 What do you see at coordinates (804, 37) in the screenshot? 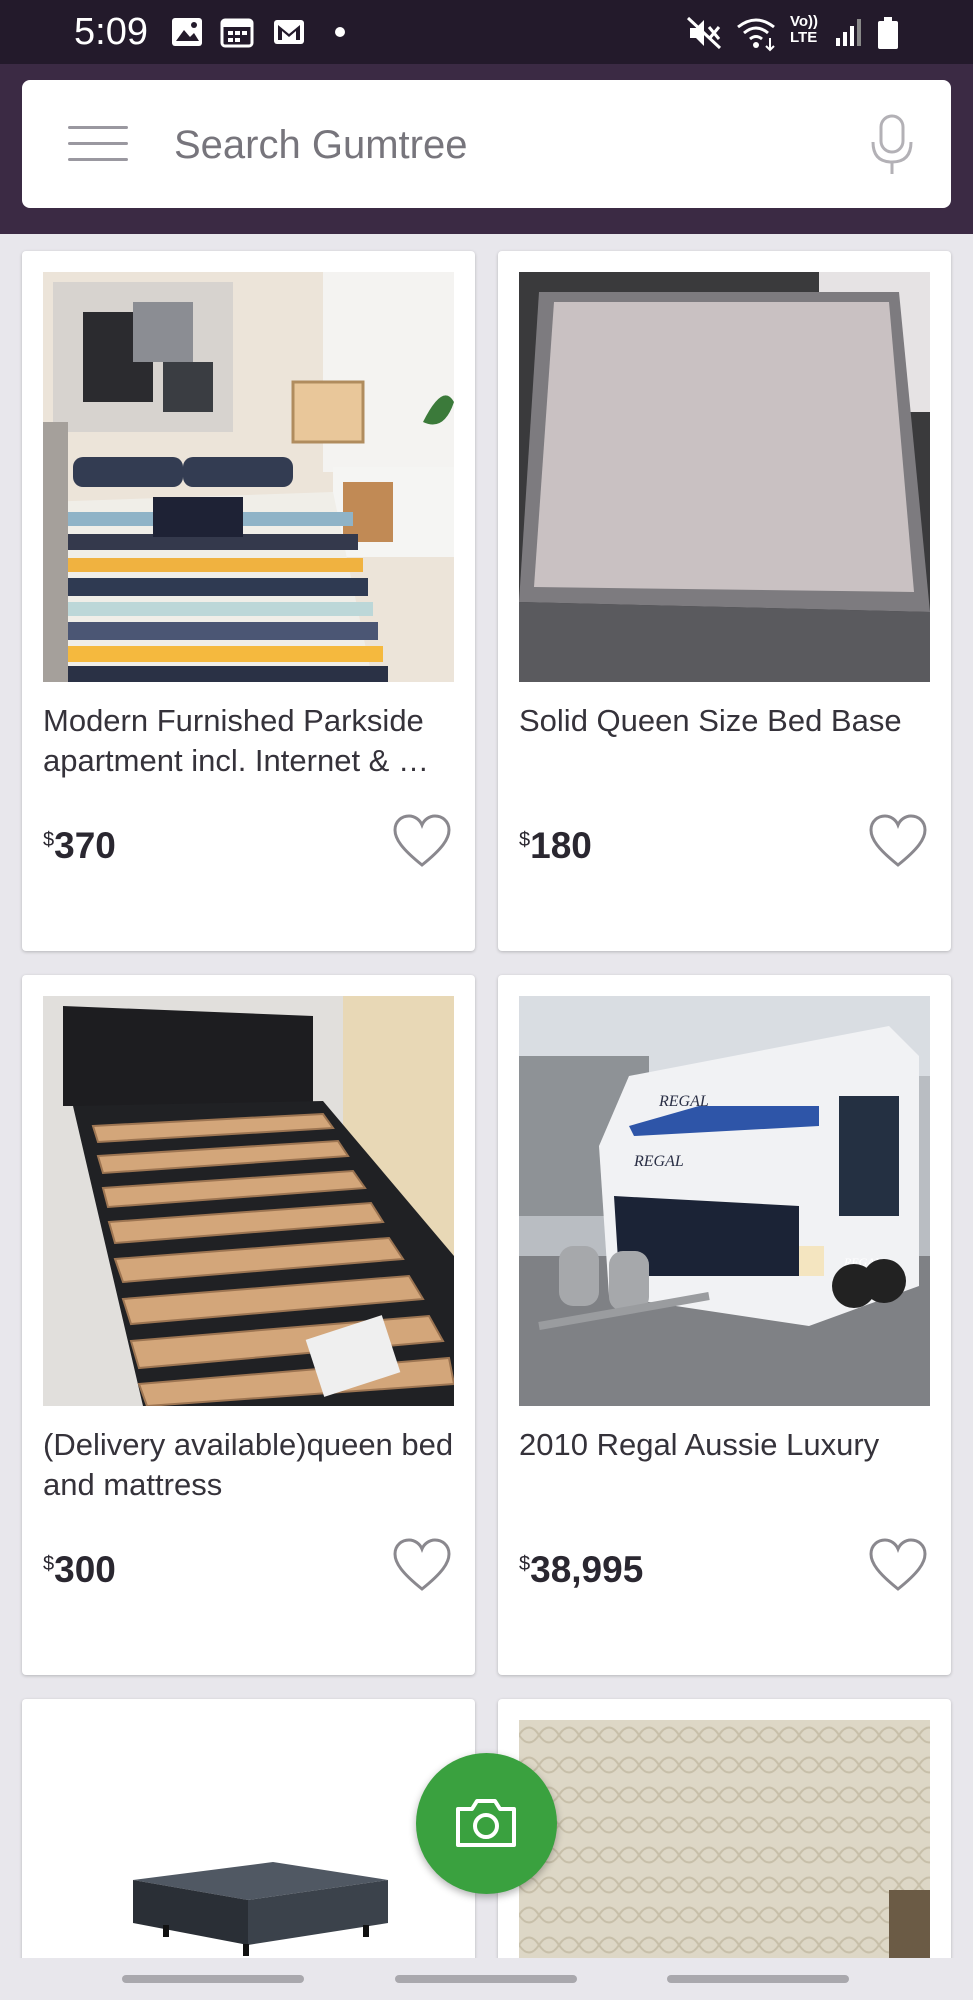
I see `volte-label-bottom: LTE` at bounding box center [804, 37].